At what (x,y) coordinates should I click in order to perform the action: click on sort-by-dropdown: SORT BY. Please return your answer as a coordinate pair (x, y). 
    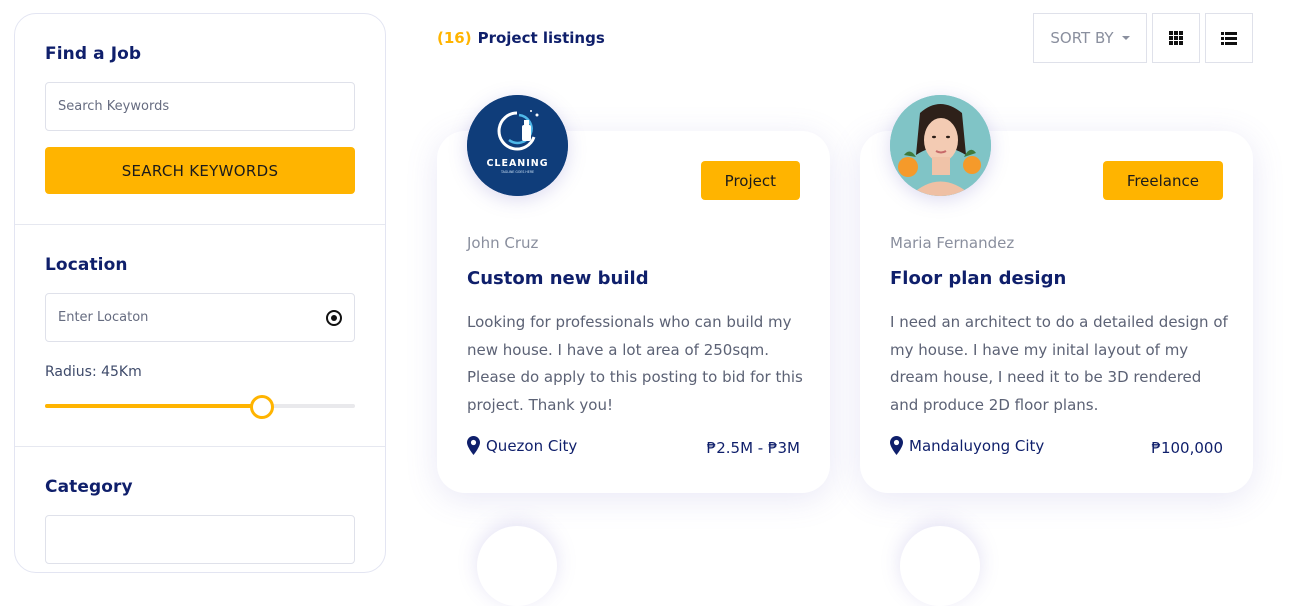
    Looking at the image, I should click on (1090, 38).